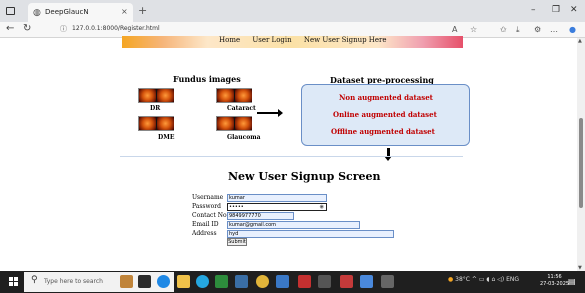  I want to click on window-menu-icon, so click(10, 11).